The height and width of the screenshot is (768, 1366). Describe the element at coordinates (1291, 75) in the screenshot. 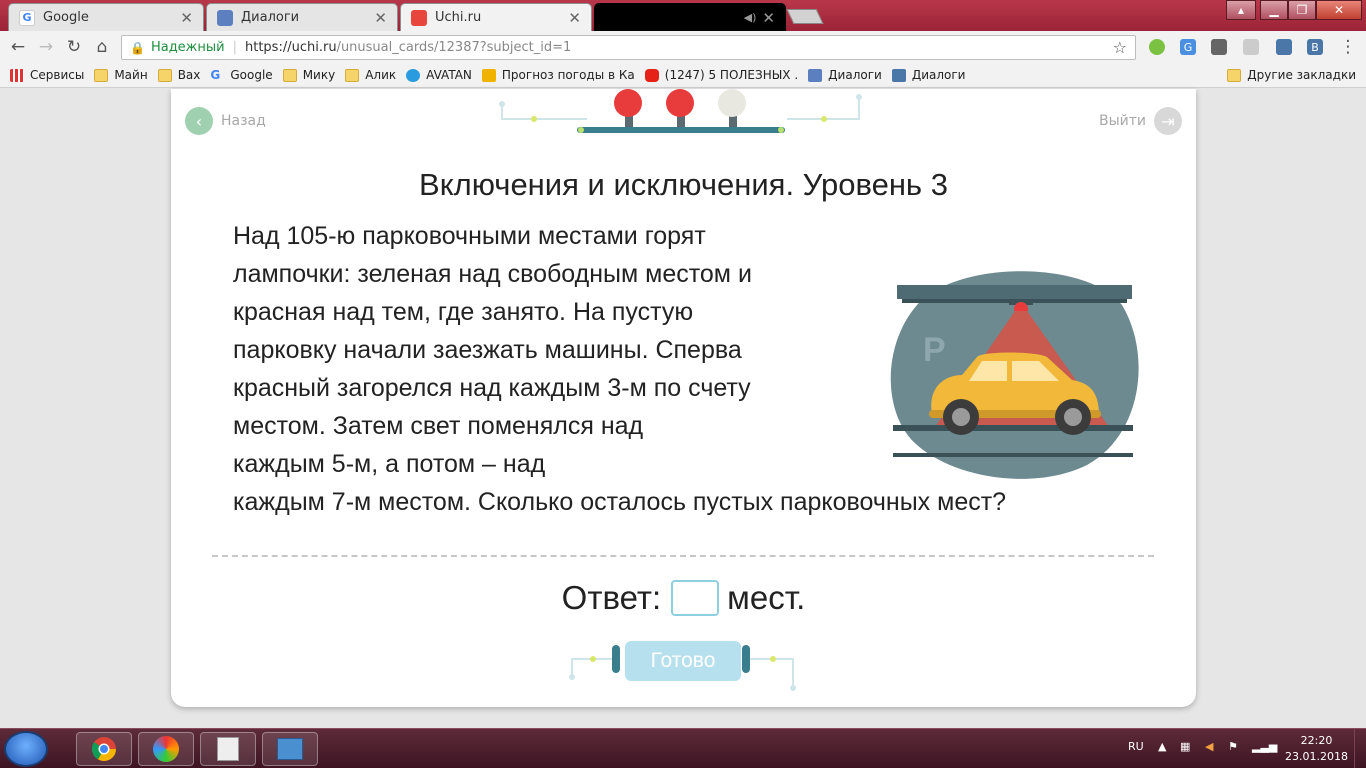

I see `bookmark-other: Другие закладки` at that location.